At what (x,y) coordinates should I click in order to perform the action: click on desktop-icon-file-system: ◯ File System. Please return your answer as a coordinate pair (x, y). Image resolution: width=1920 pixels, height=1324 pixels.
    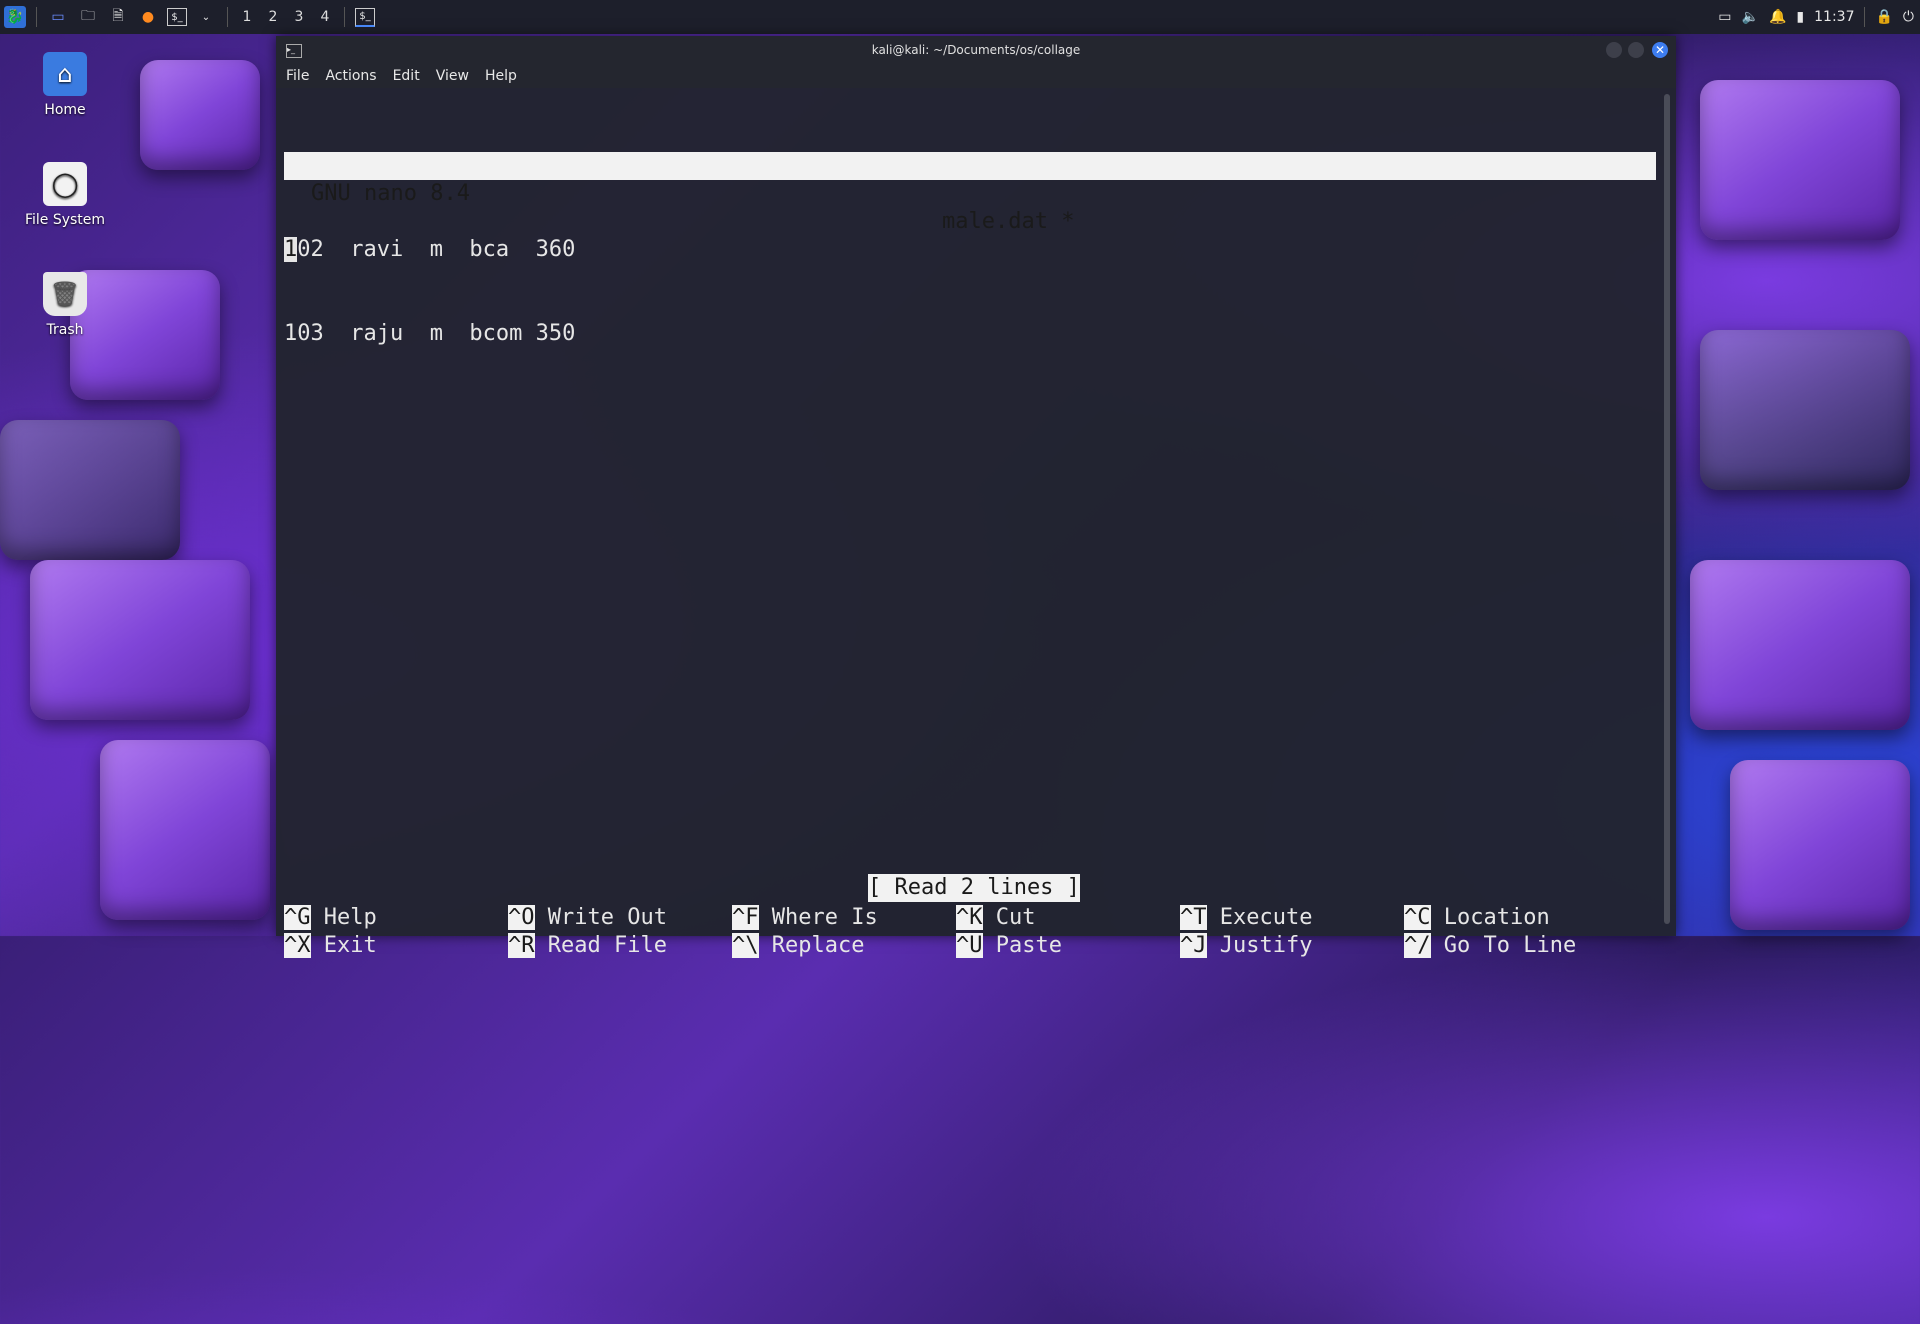
    Looking at the image, I should click on (65, 195).